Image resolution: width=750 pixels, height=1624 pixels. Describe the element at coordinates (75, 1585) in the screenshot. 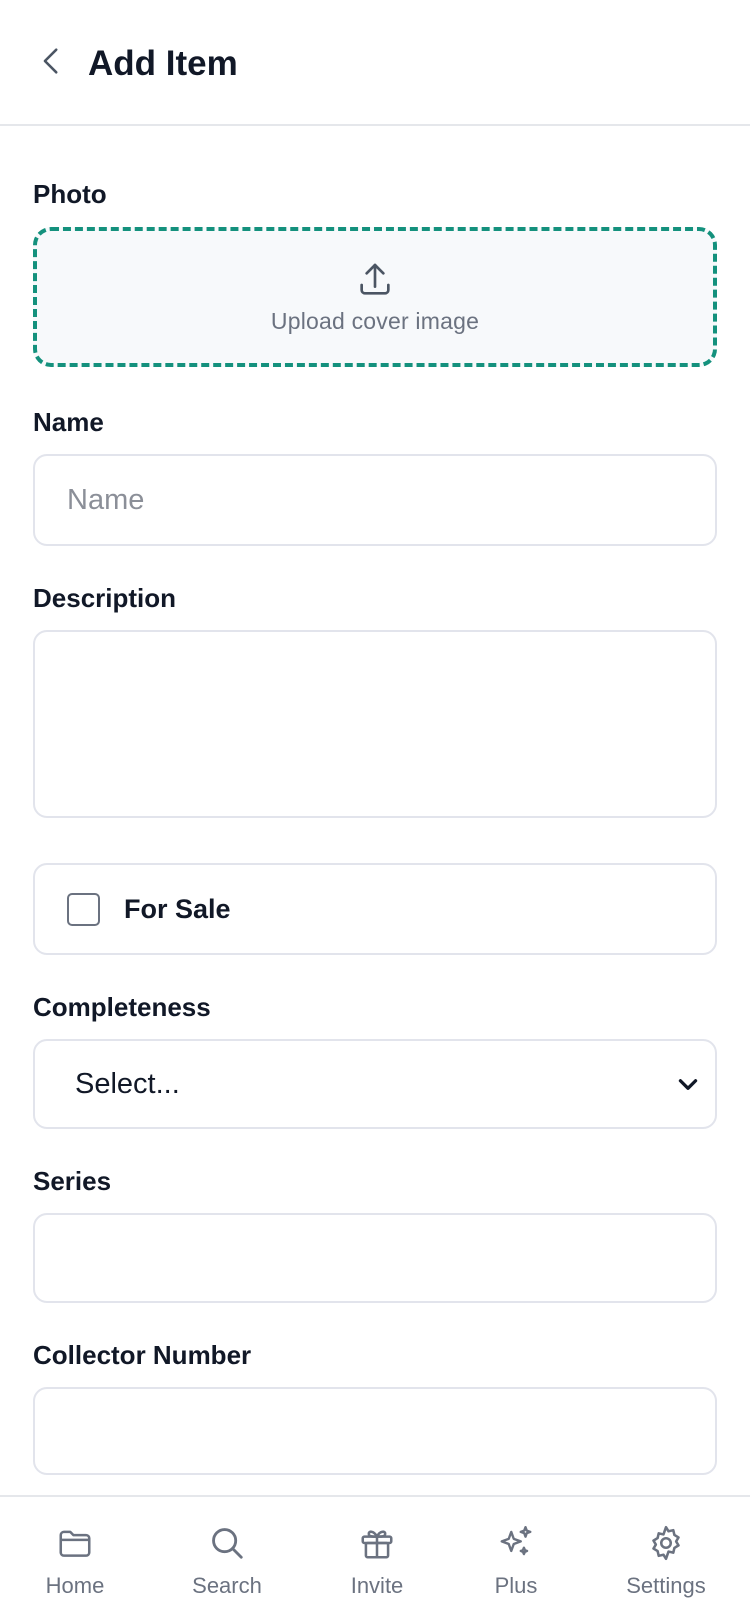

I see `nav-label-home: Home` at that location.